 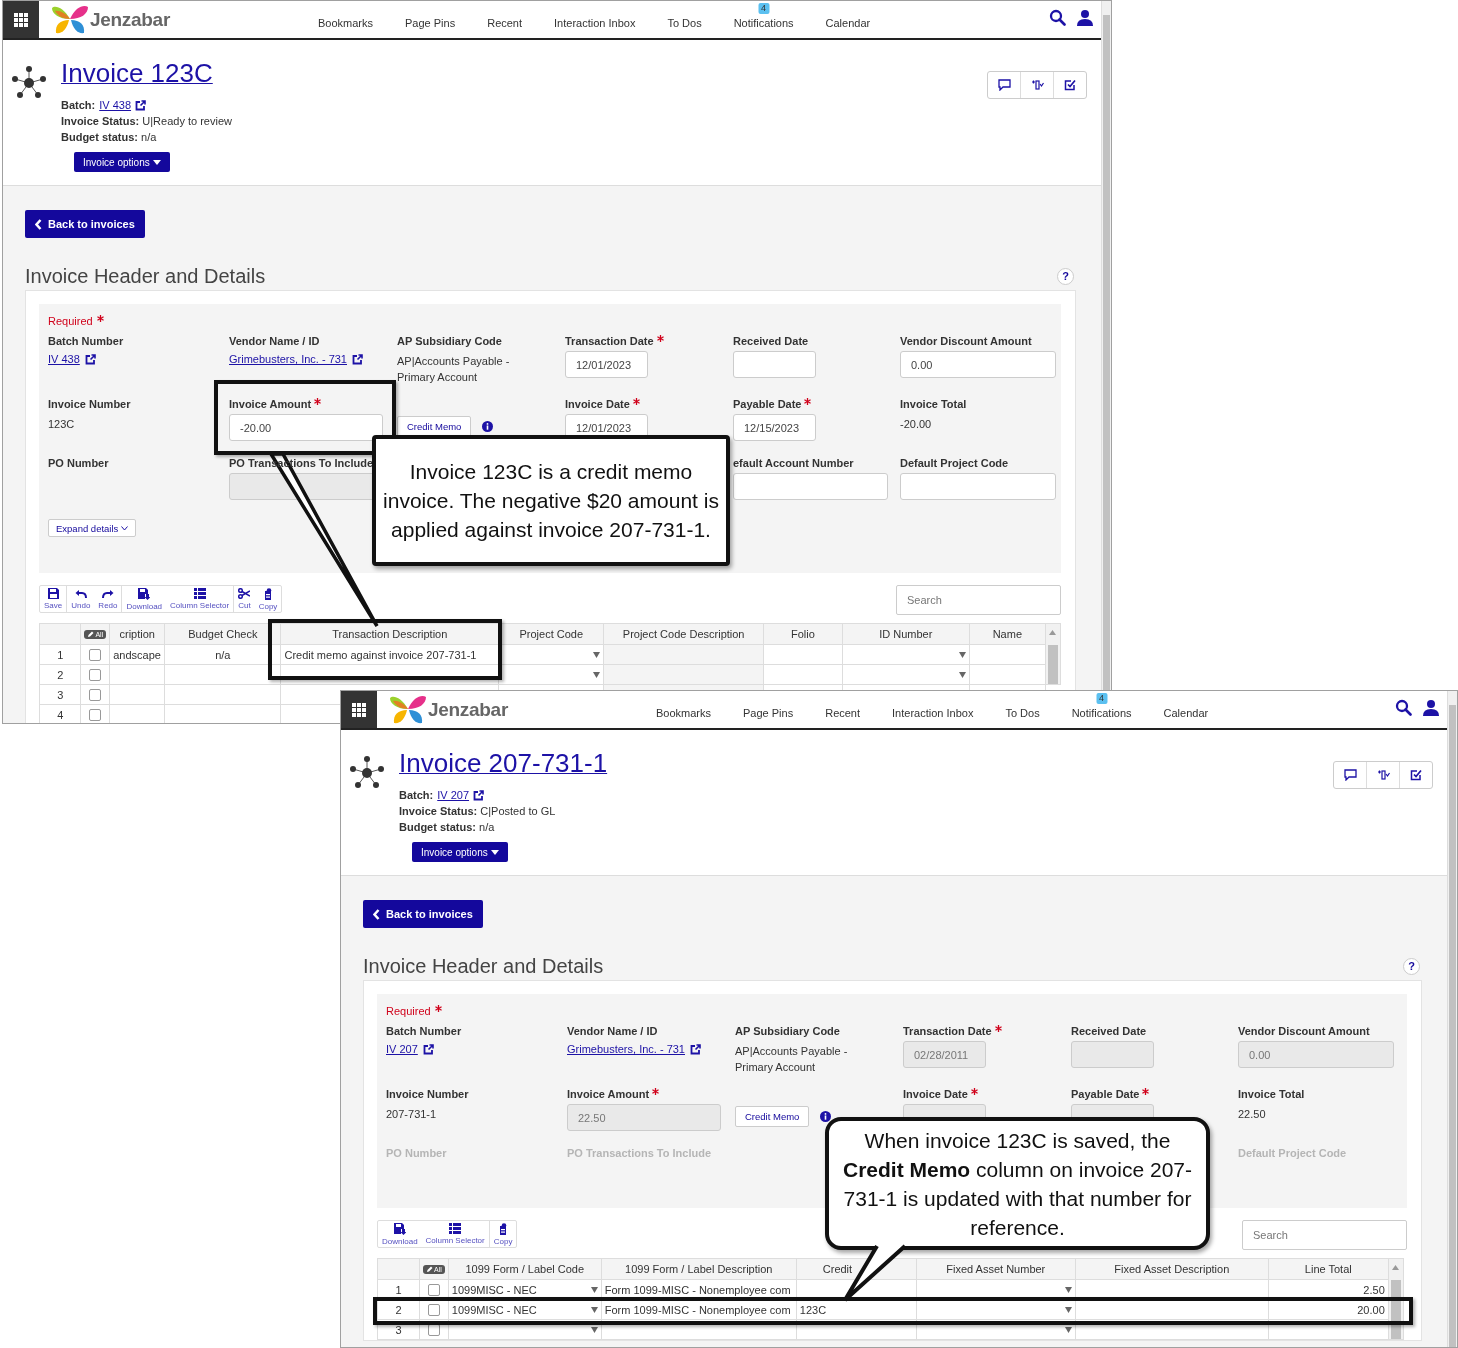 I want to click on column-header: Line Total, so click(x=1328, y=1269).